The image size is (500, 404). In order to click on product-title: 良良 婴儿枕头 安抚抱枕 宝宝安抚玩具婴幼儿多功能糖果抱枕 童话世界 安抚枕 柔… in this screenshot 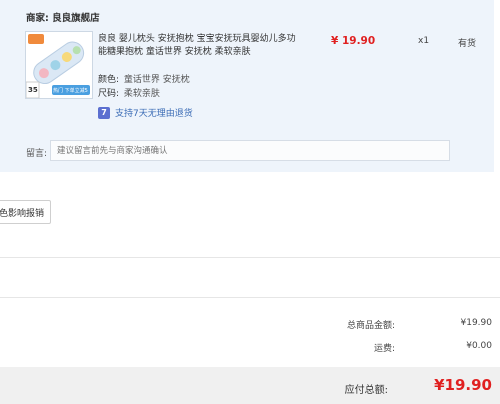, I will do `click(200, 46)`.